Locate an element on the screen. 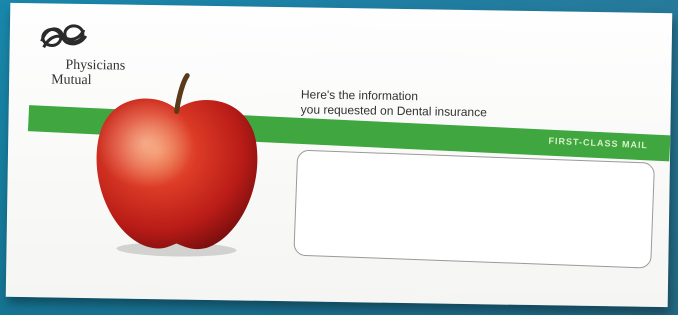 This screenshot has width=678, height=315. physicians-mutual-logo-icon is located at coordinates (64, 36).